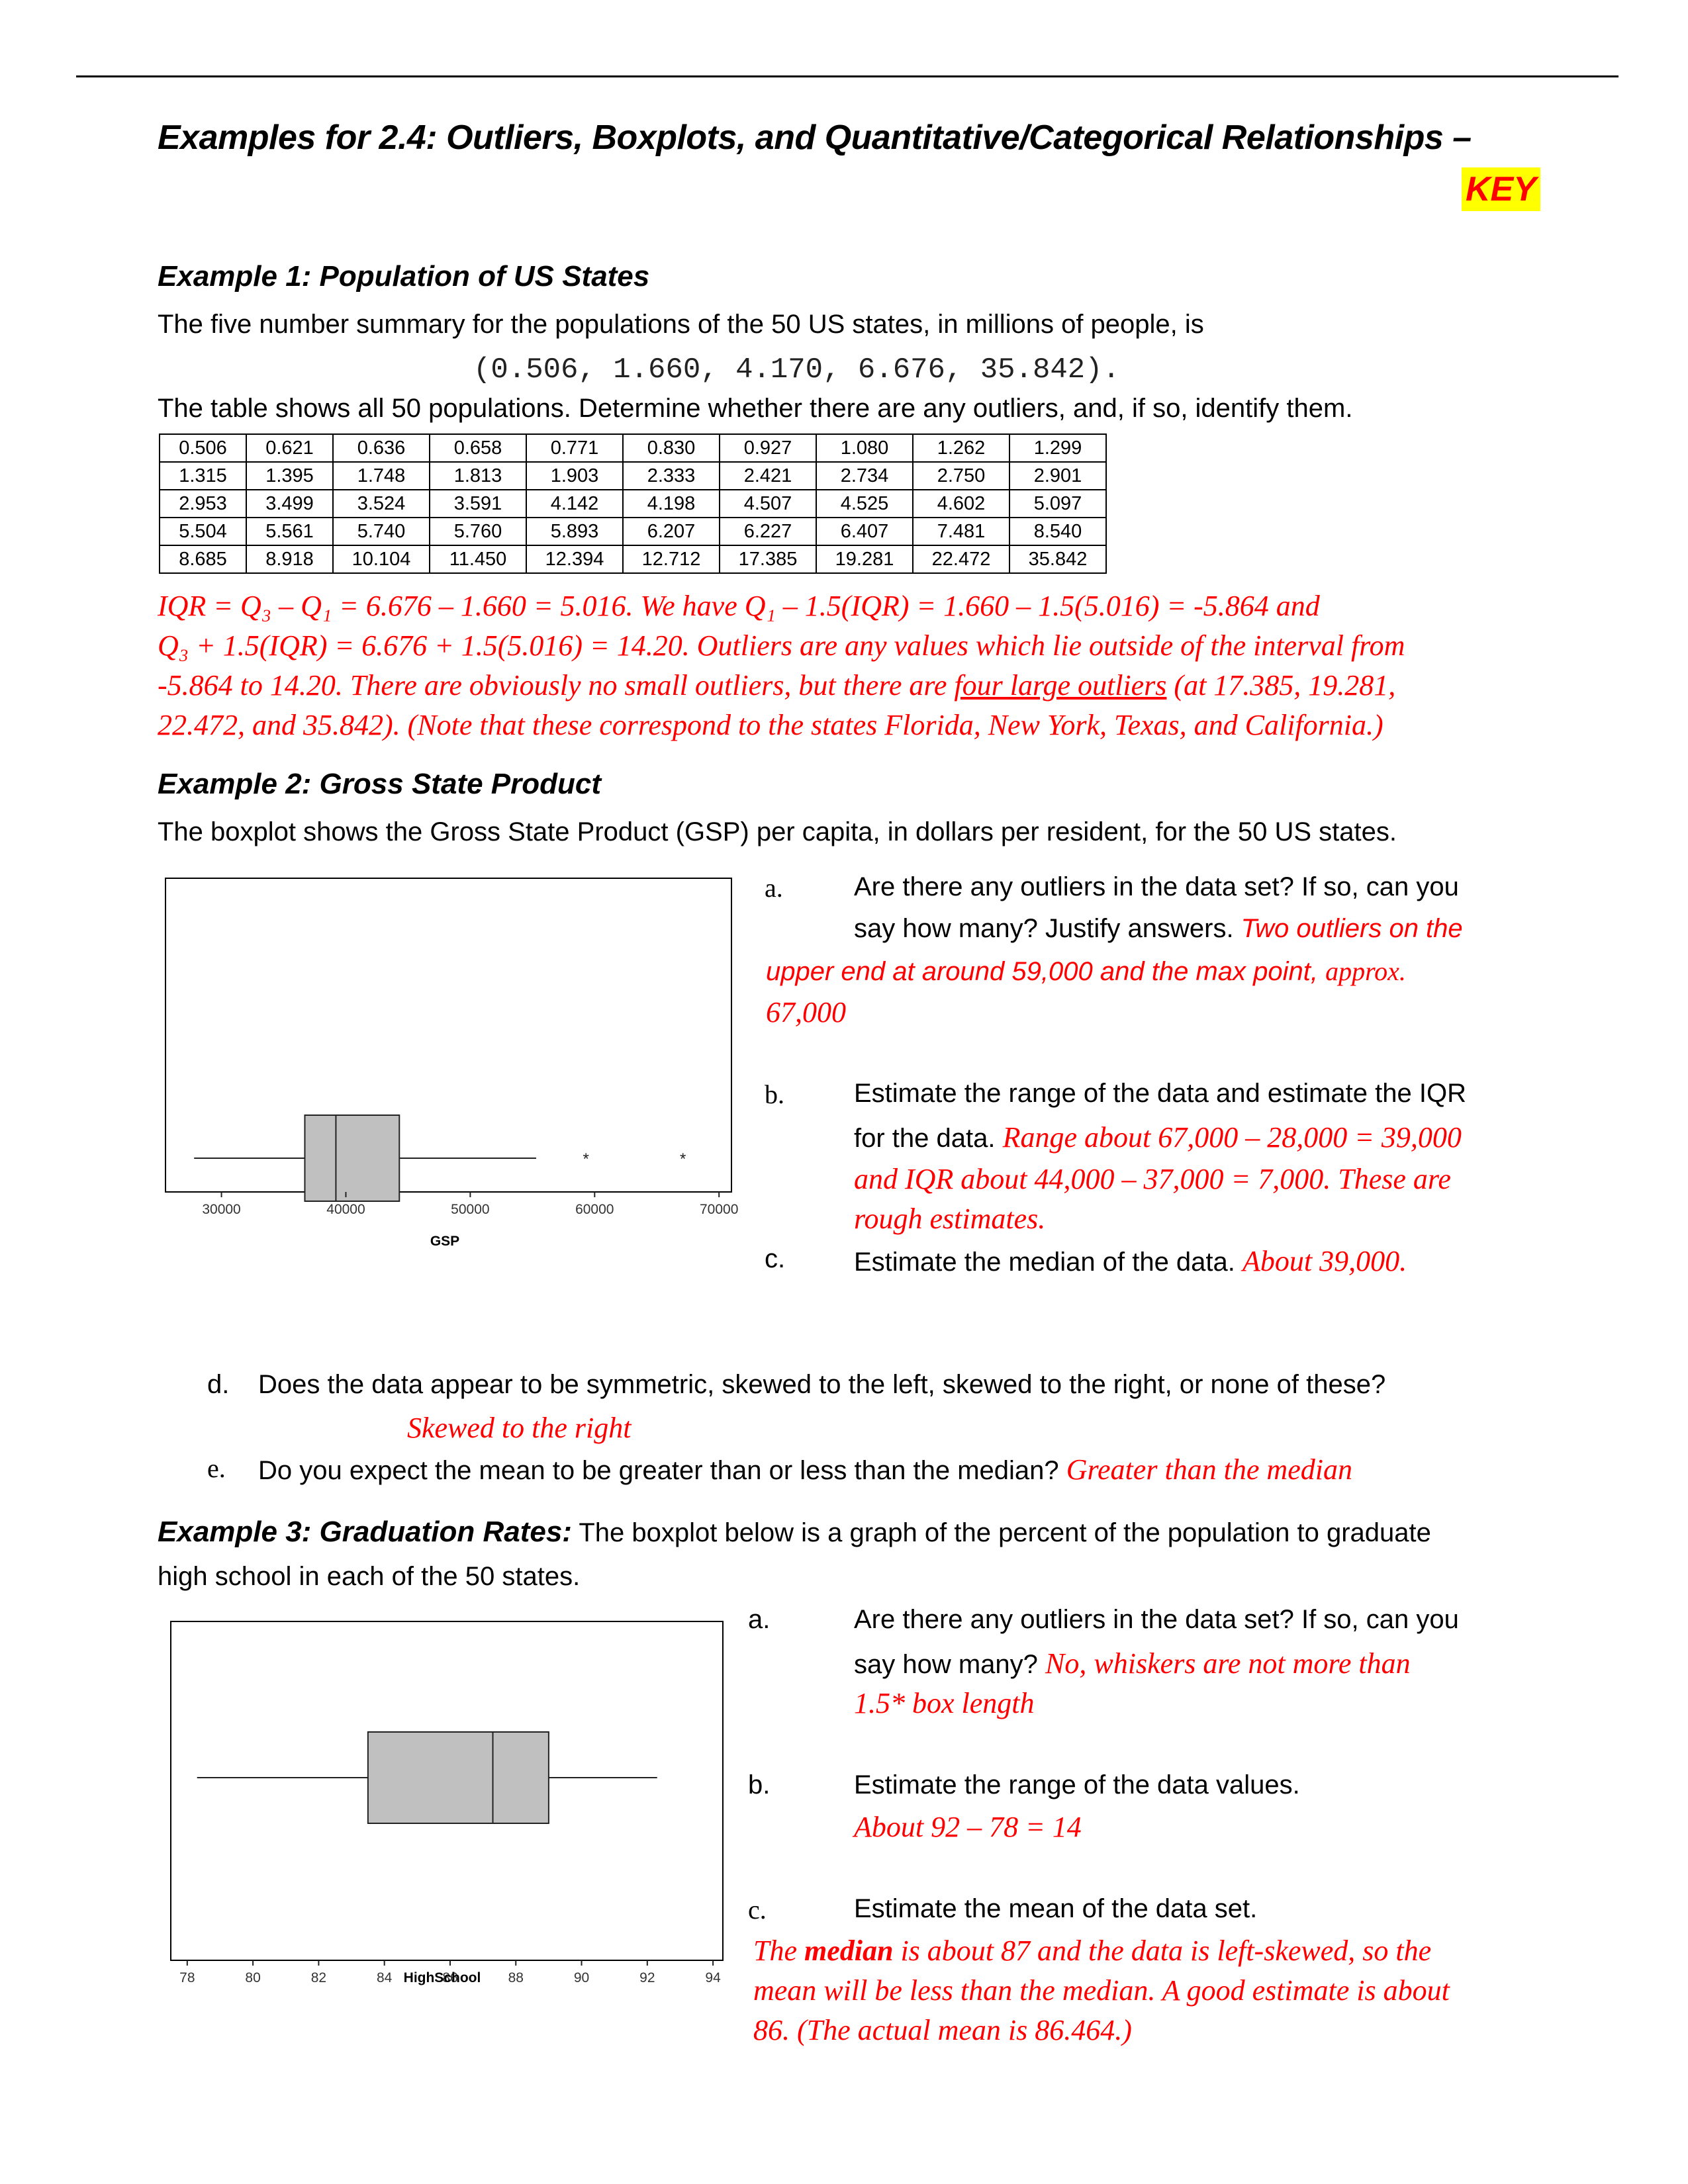  What do you see at coordinates (1058, 559) in the screenshot?
I see `table-cell: 35.842` at bounding box center [1058, 559].